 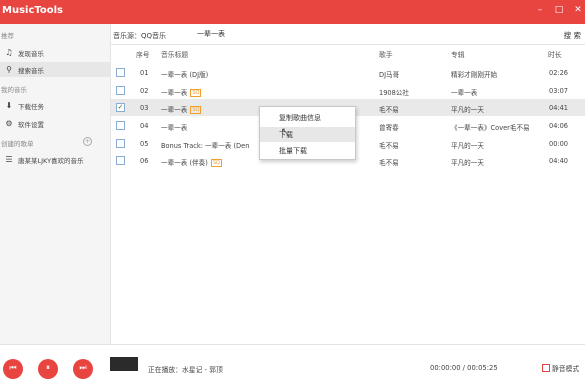 I want to click on row-index: 02, so click(x=144, y=91).